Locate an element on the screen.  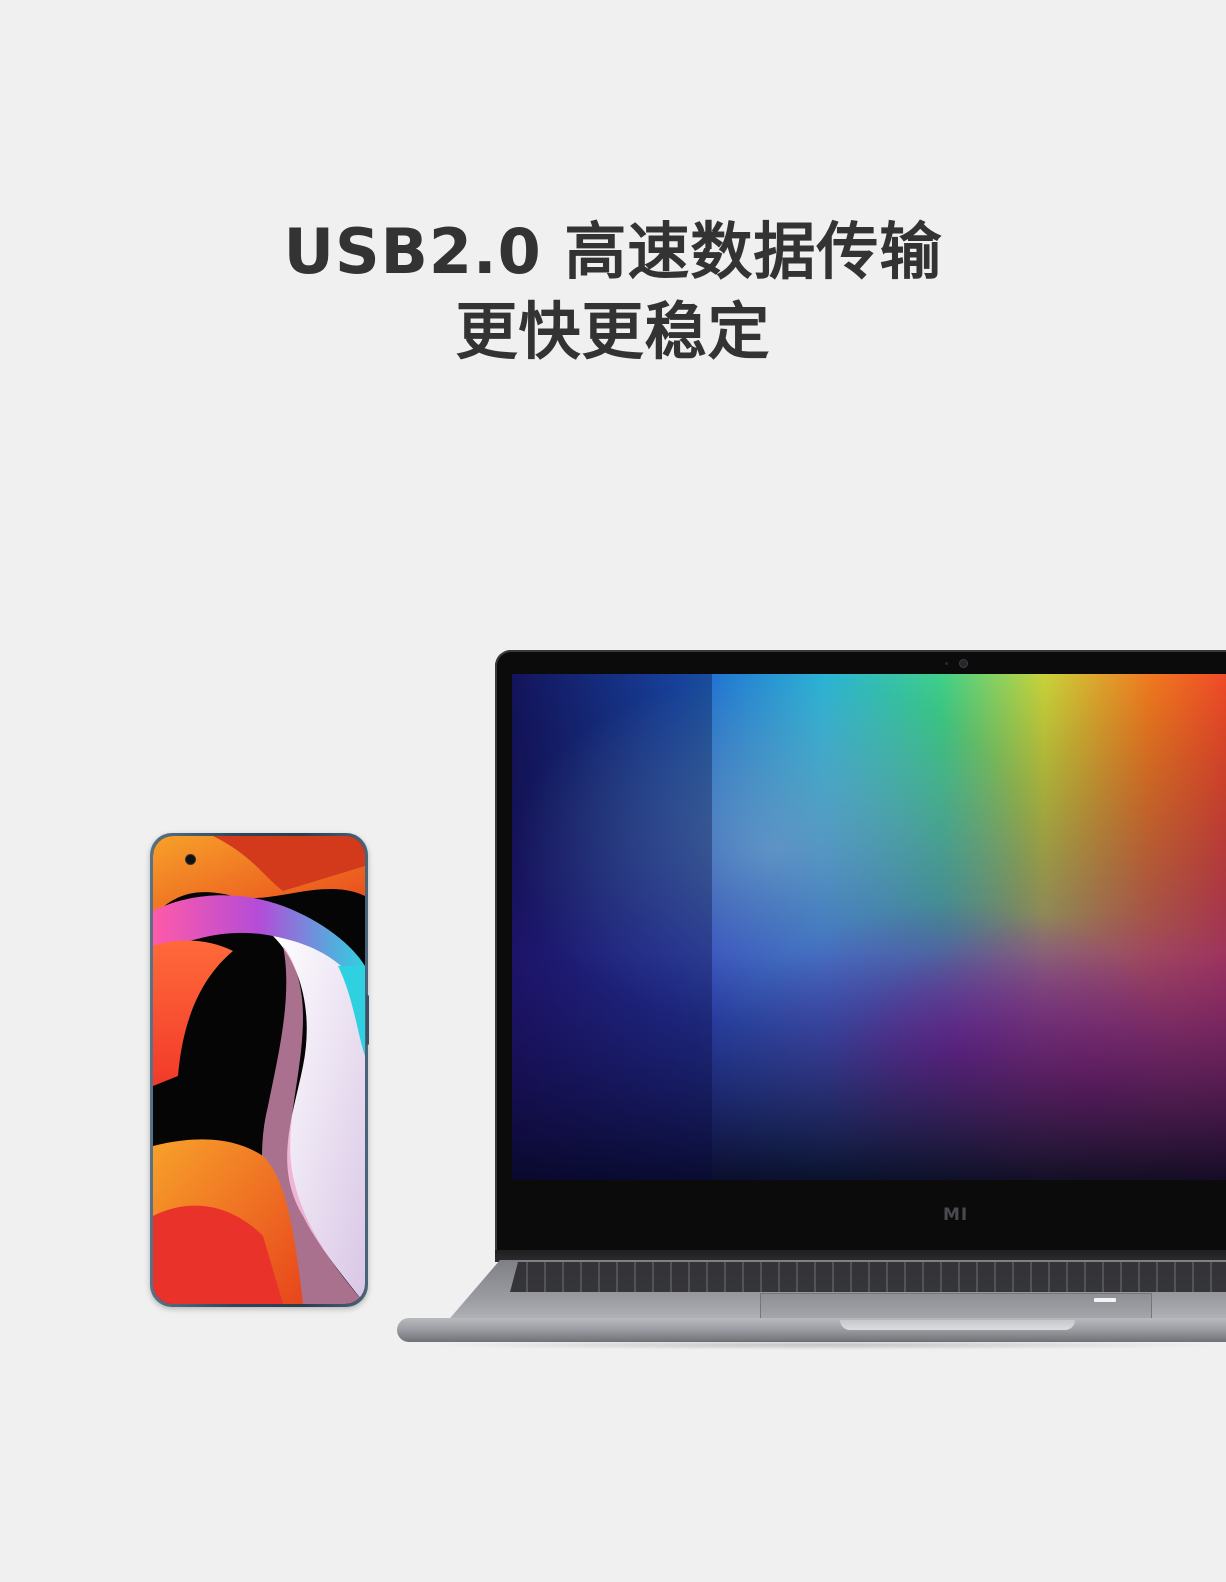
laptop-brand-logo: MI is located at coordinates (956, 1215).